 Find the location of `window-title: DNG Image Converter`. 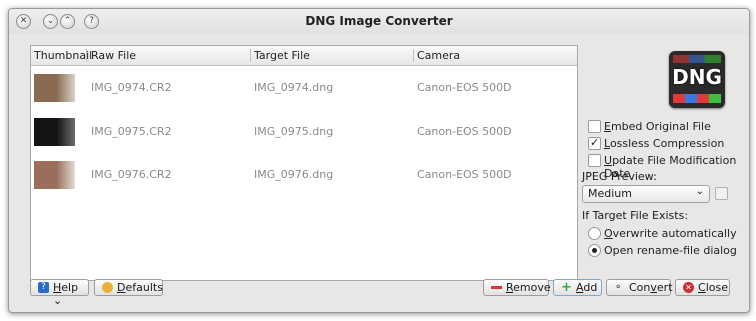

window-title: DNG Image Converter is located at coordinates (379, 21).